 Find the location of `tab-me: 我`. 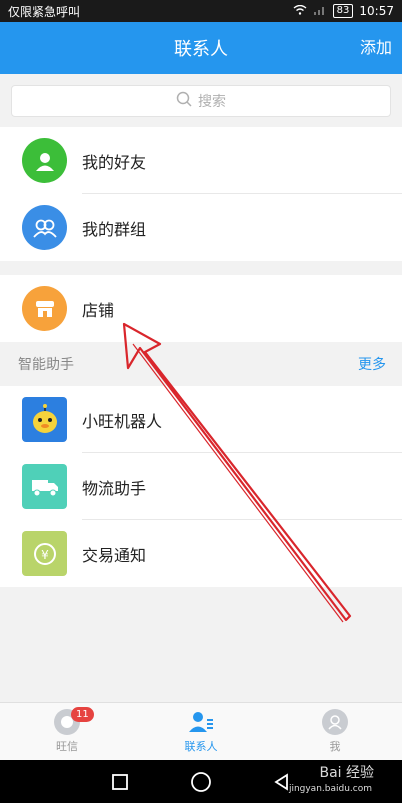

tab-me: 我 is located at coordinates (335, 731).